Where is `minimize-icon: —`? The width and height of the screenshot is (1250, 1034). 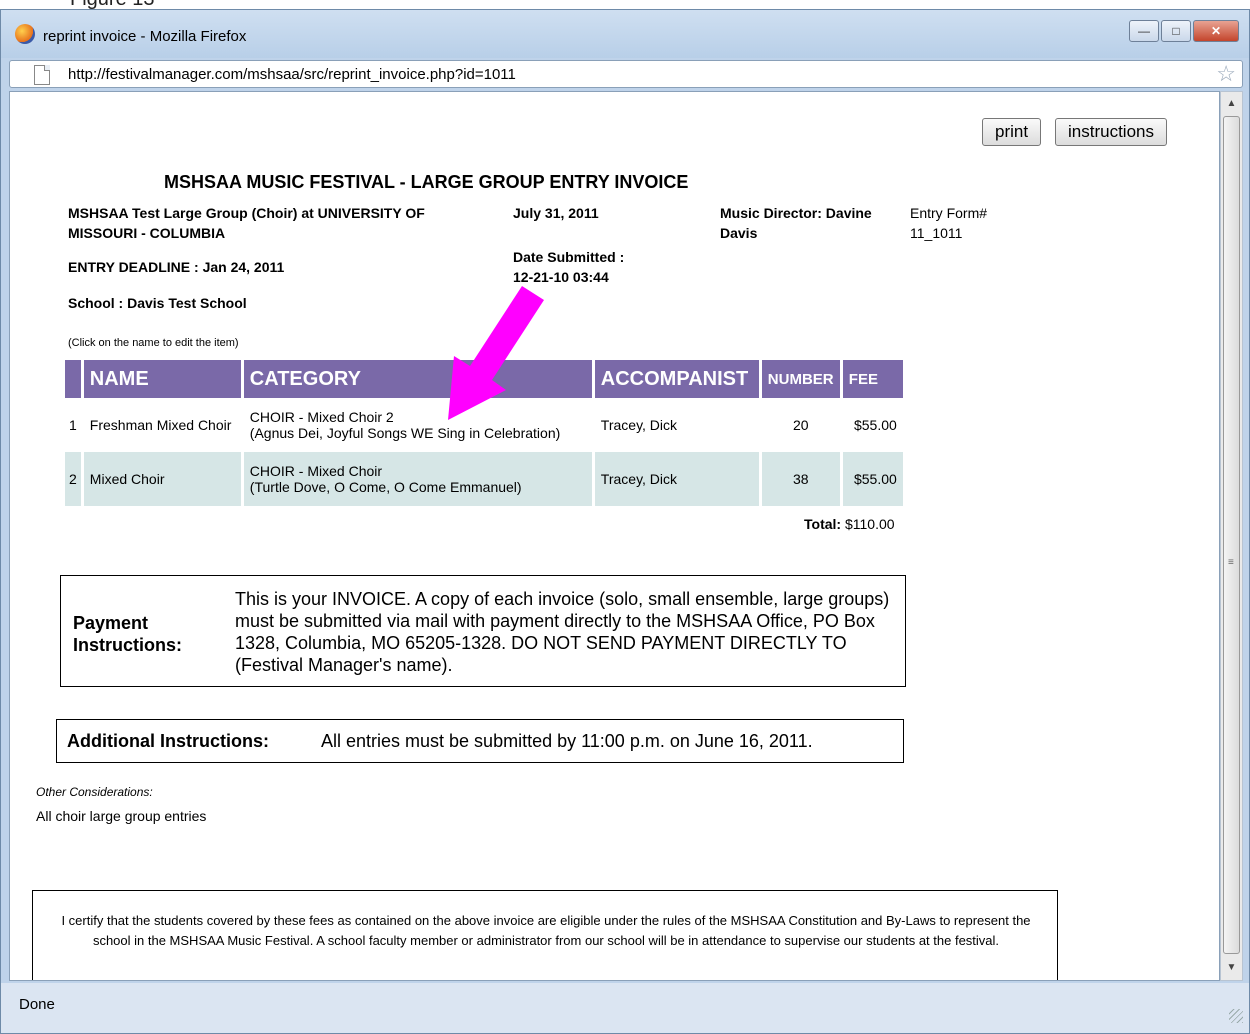 minimize-icon: — is located at coordinates (1144, 31).